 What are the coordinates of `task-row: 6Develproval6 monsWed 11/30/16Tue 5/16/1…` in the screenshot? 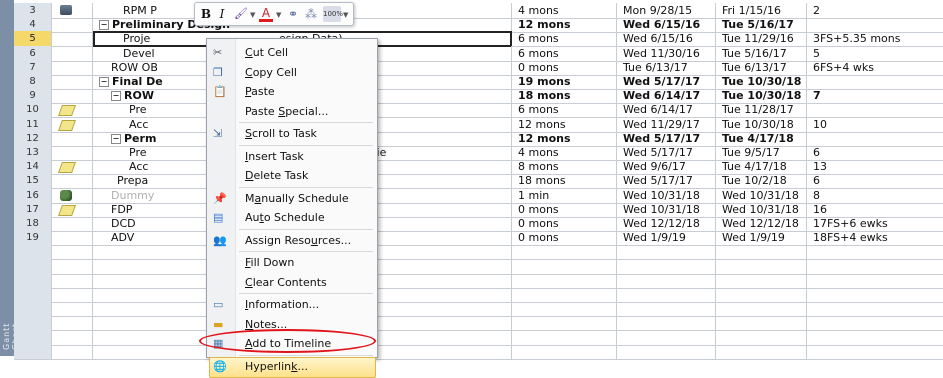 It's located at (478, 53).